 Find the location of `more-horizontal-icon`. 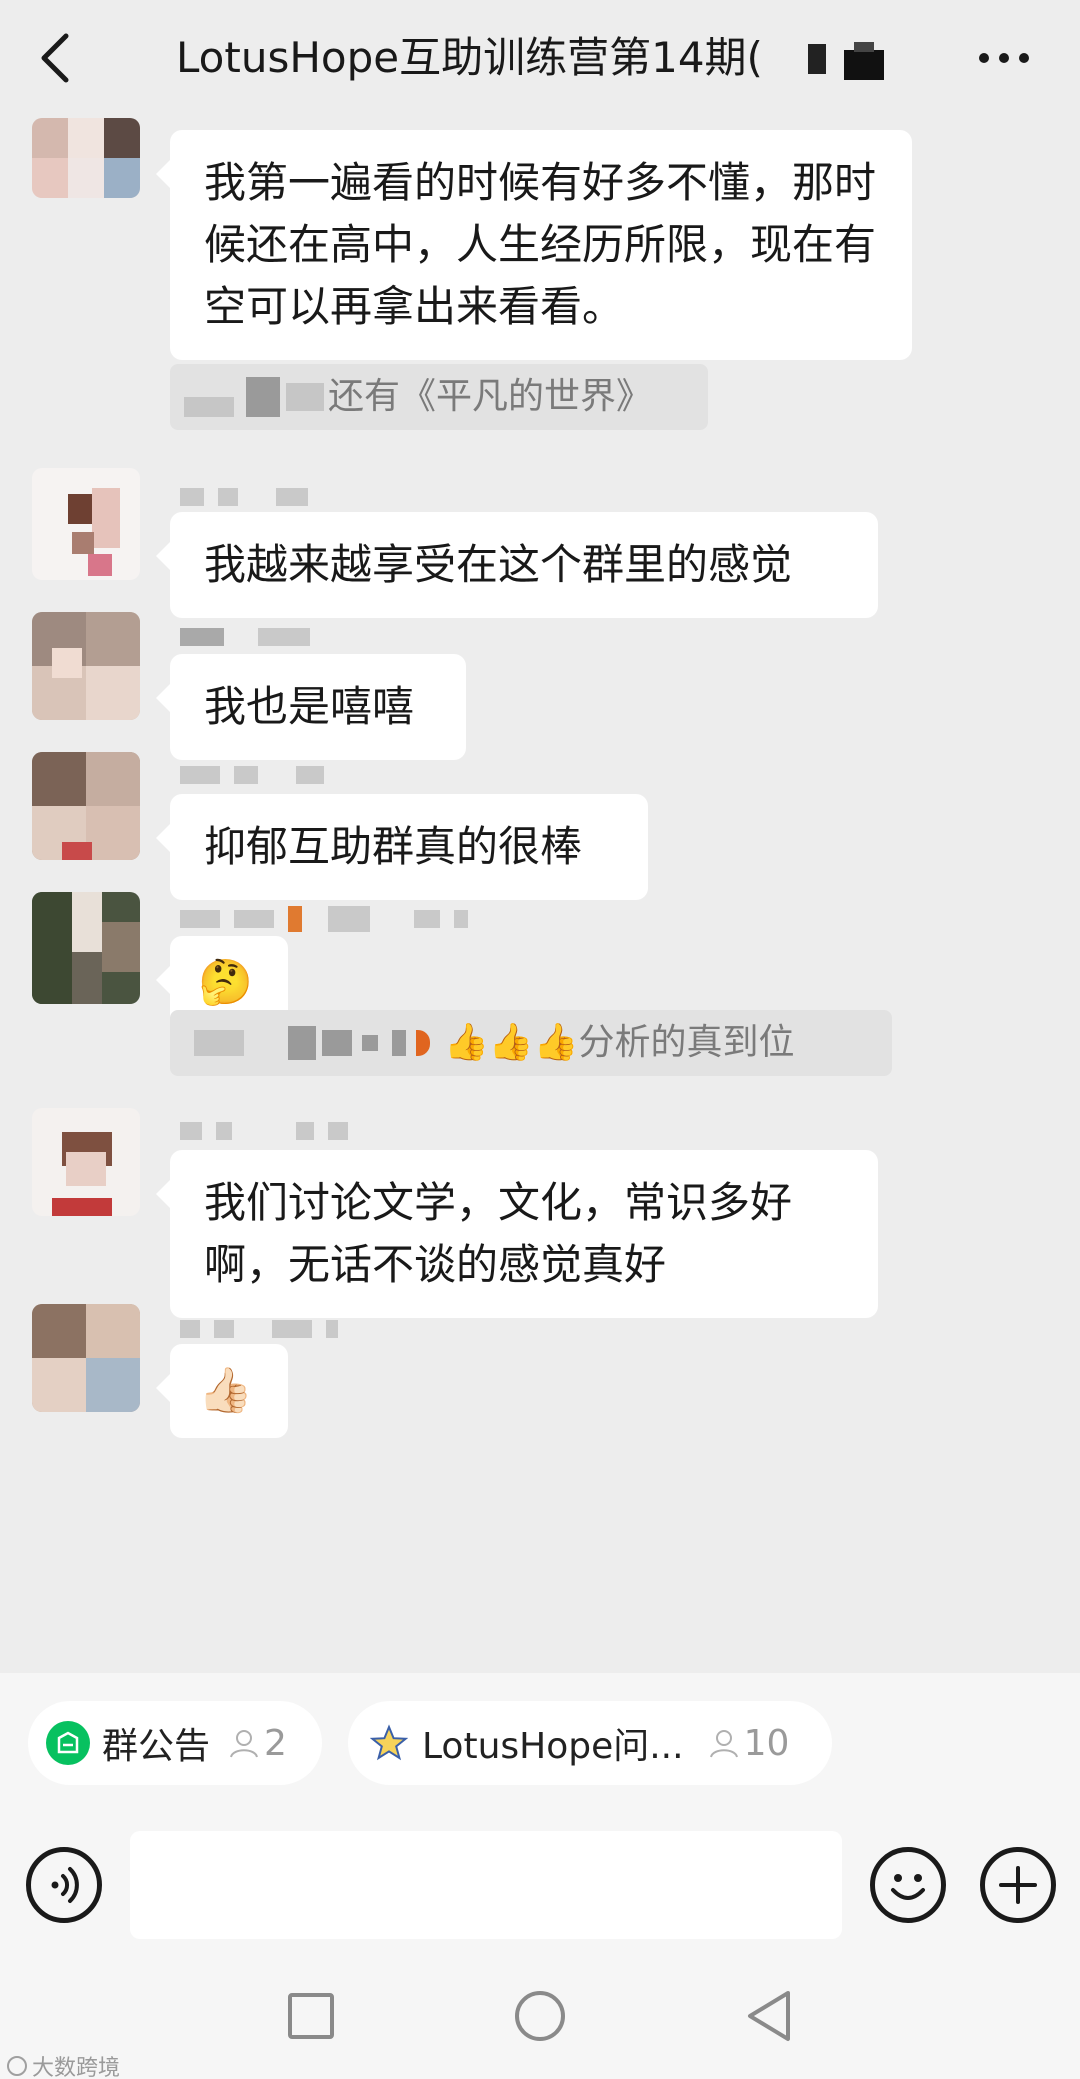

more-horizontal-icon is located at coordinates (1004, 58).